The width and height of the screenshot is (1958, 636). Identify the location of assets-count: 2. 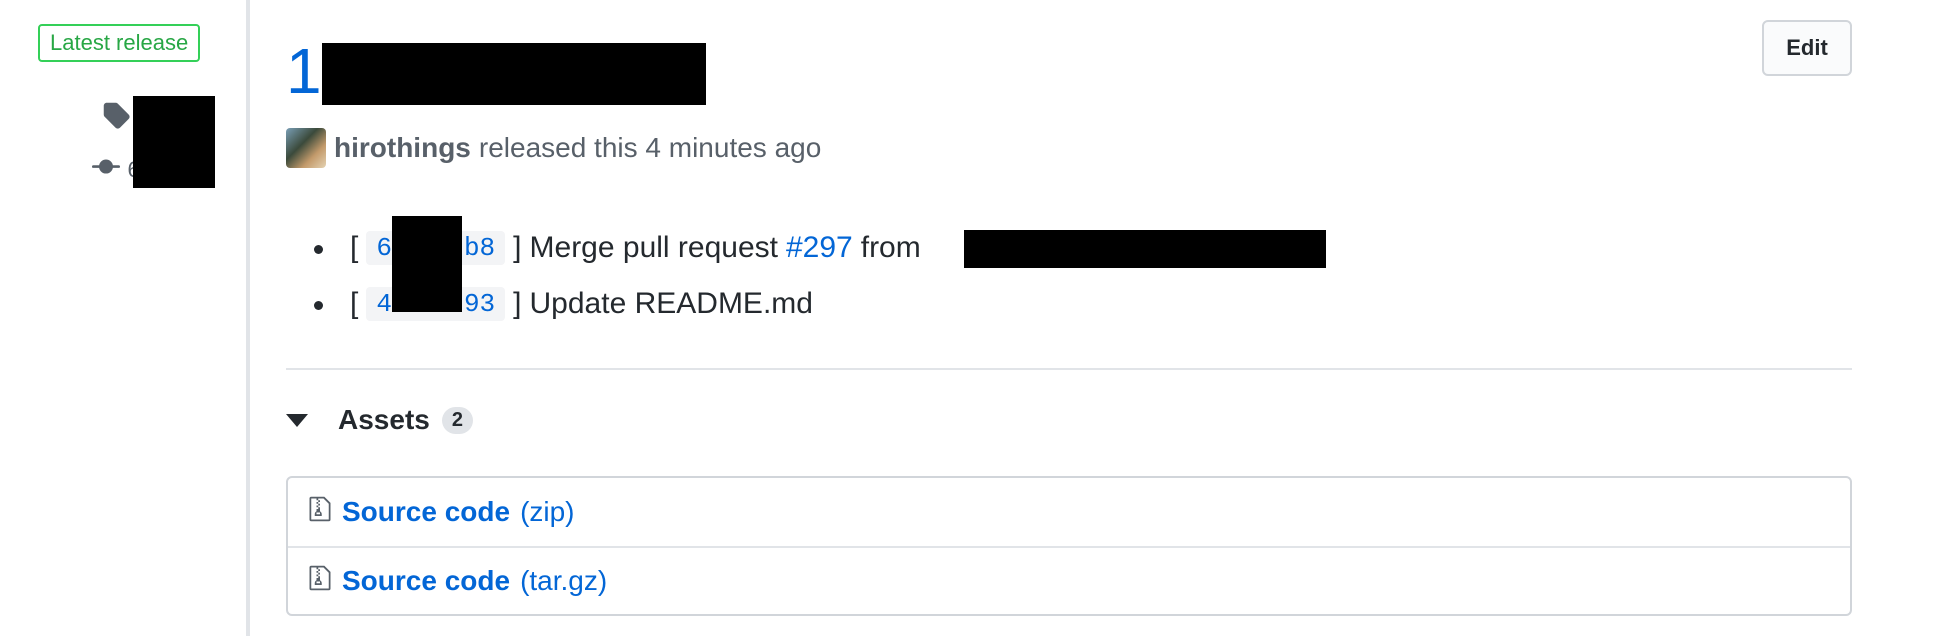
(457, 420).